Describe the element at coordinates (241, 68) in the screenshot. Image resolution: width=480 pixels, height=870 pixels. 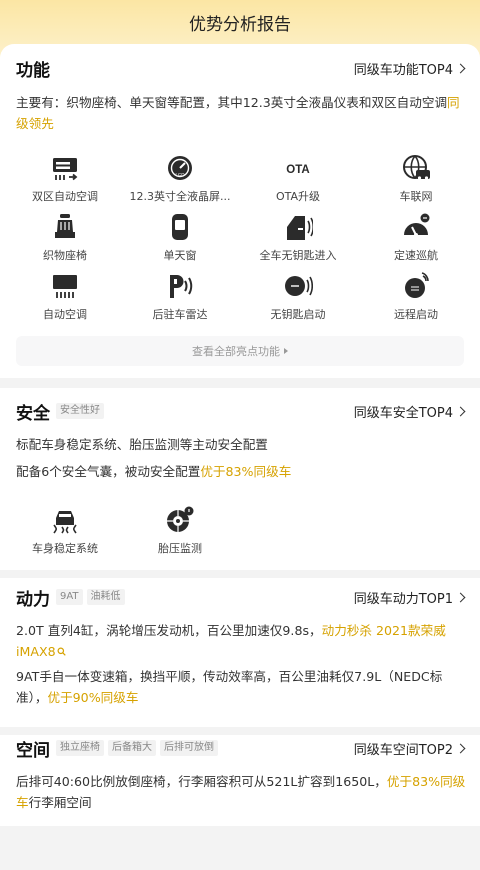
I see `function-header: 功能 同级车功能TOP4` at that location.